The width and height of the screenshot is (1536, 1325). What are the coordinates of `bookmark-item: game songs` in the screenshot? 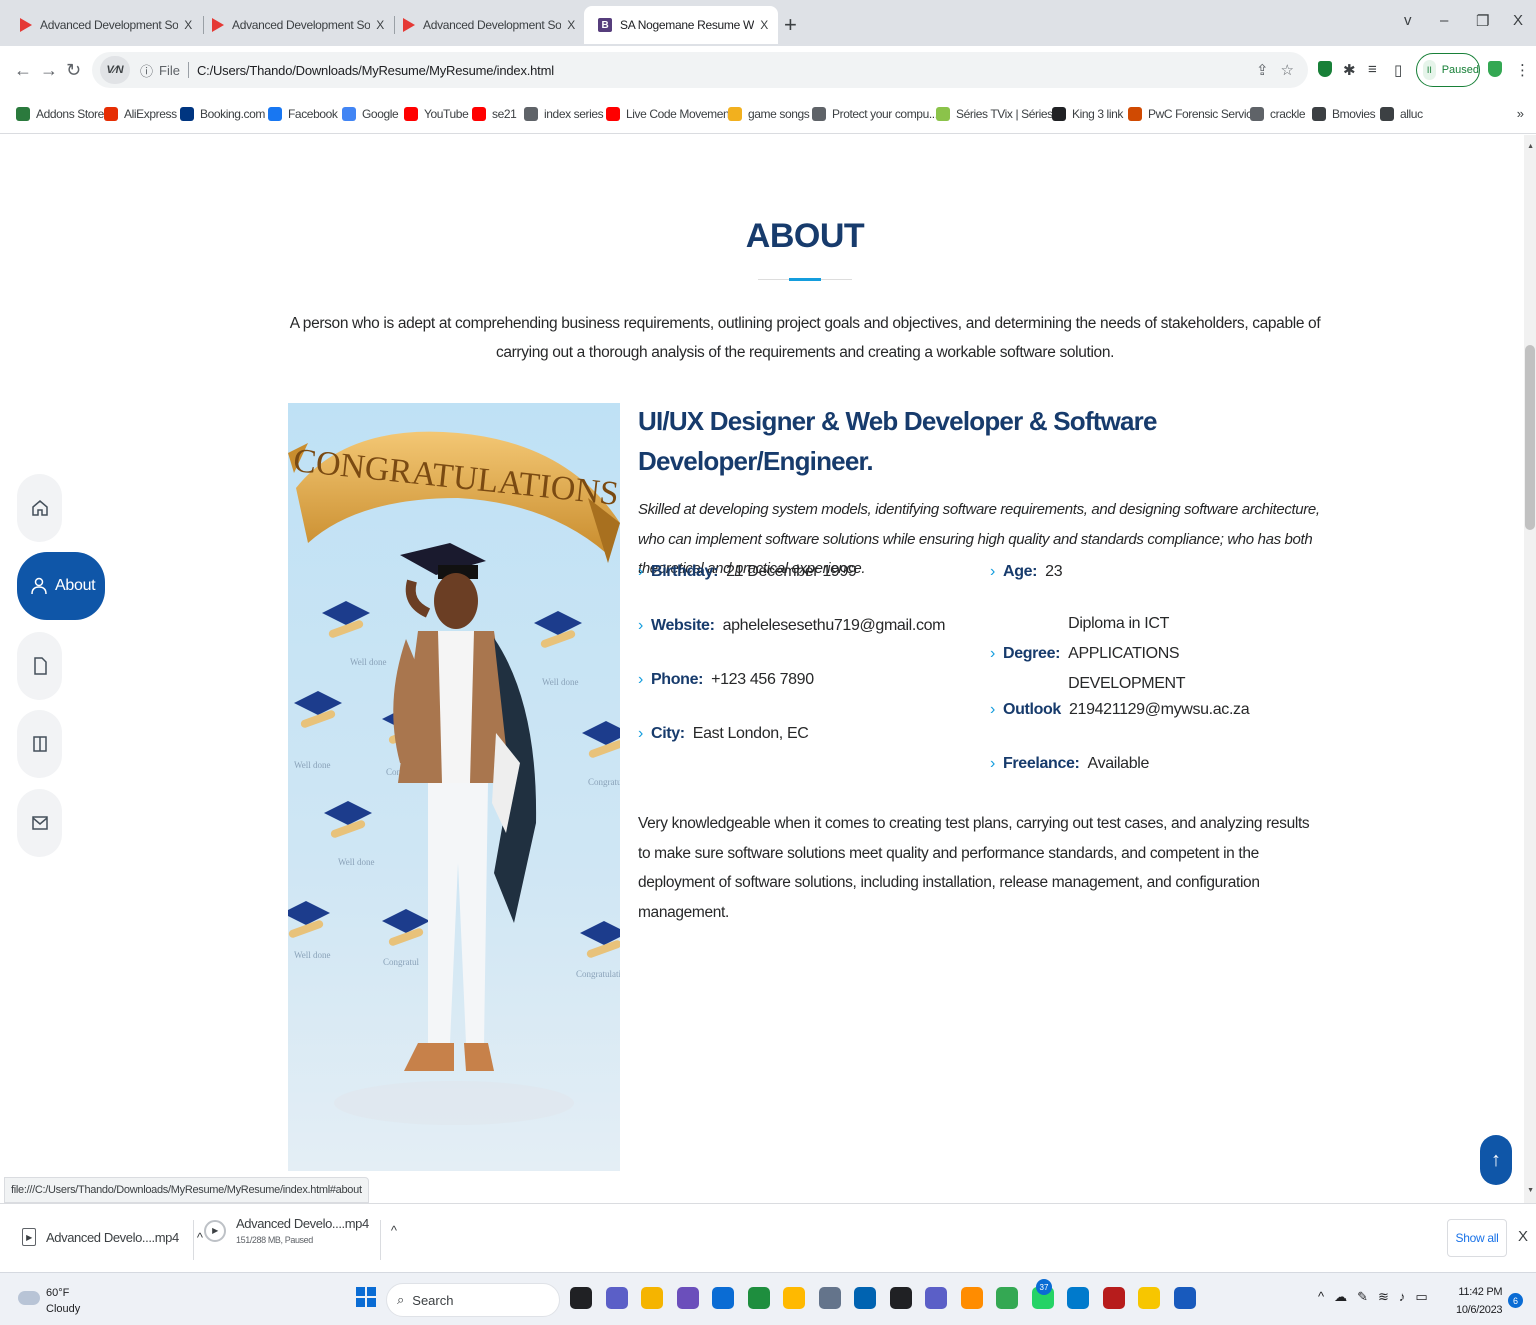 It's located at (769, 114).